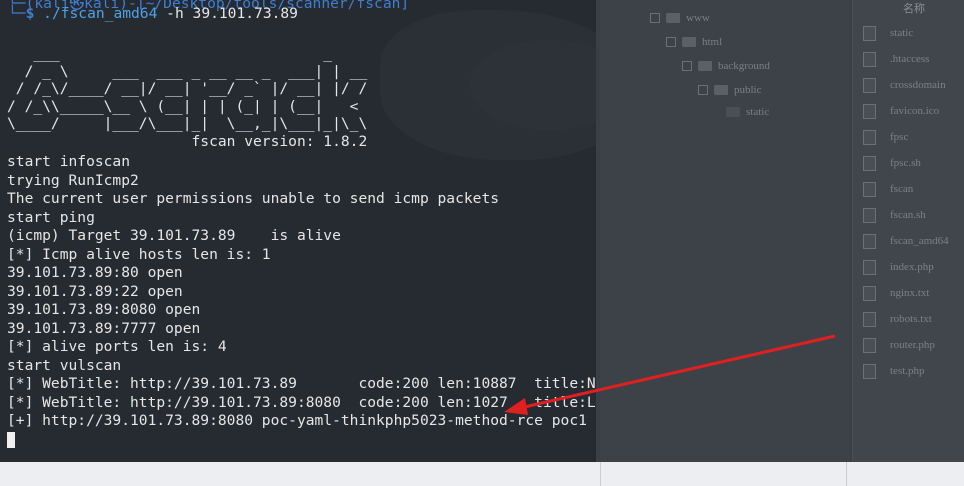 This screenshot has height=486, width=964. I want to click on arrow-shaft, so click(677, 372).